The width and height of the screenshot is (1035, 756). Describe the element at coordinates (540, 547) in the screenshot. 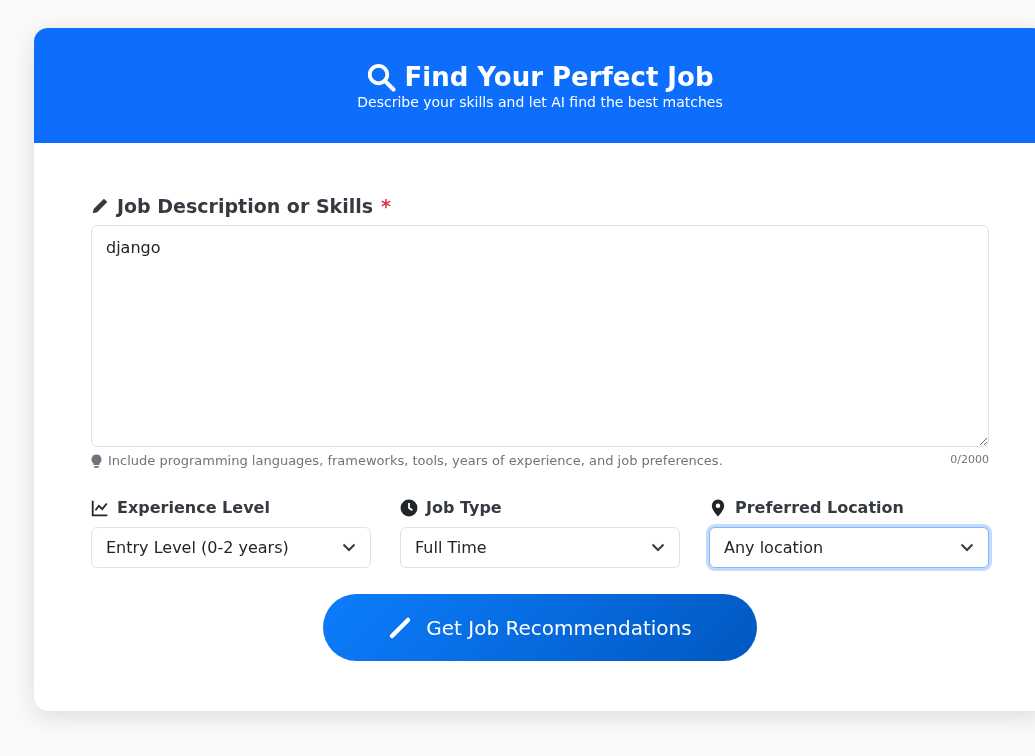

I see `dropdown: Full Time` at that location.